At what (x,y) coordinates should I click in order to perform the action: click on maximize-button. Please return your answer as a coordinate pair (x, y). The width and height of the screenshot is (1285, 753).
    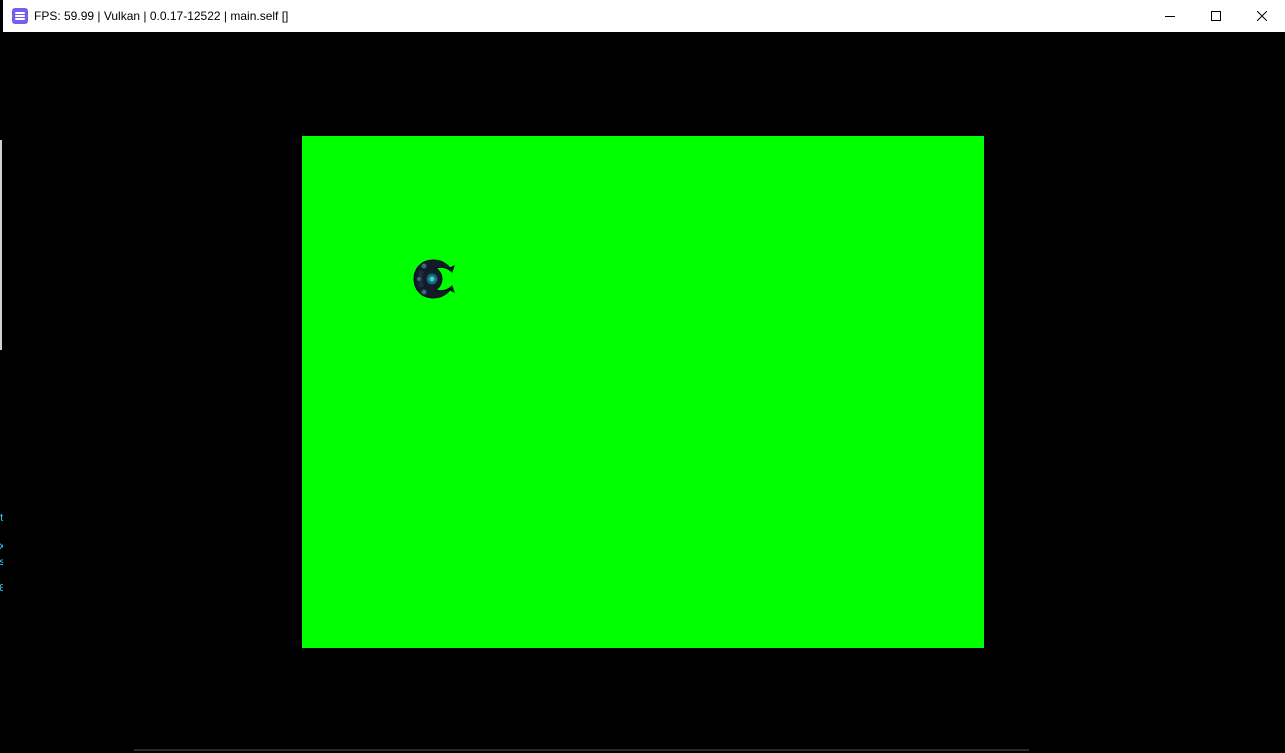
    Looking at the image, I should click on (1216, 16).